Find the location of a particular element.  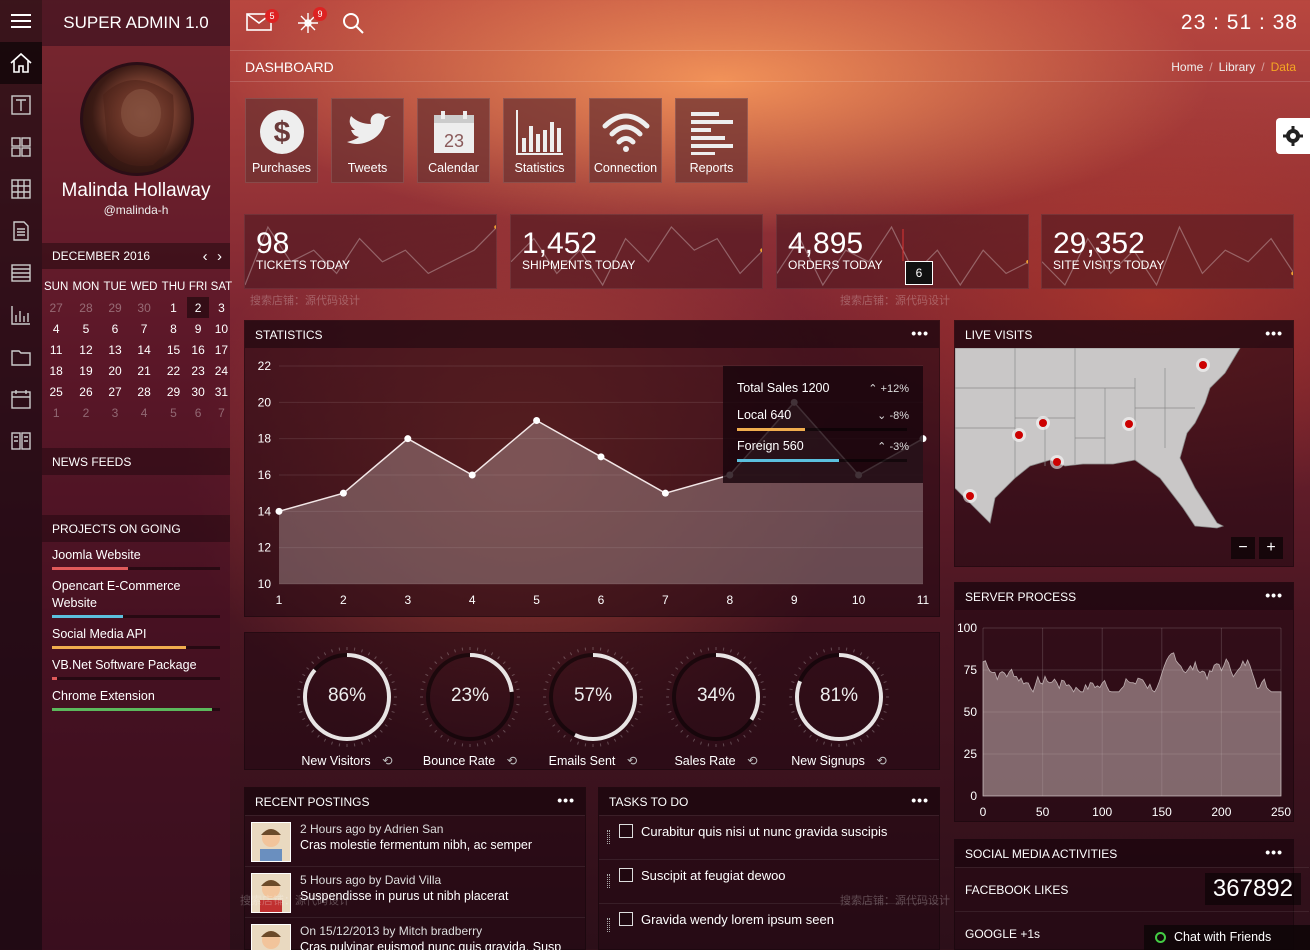

project-item: Opencart E-Commerce Website is located at coordinates (136, 598).